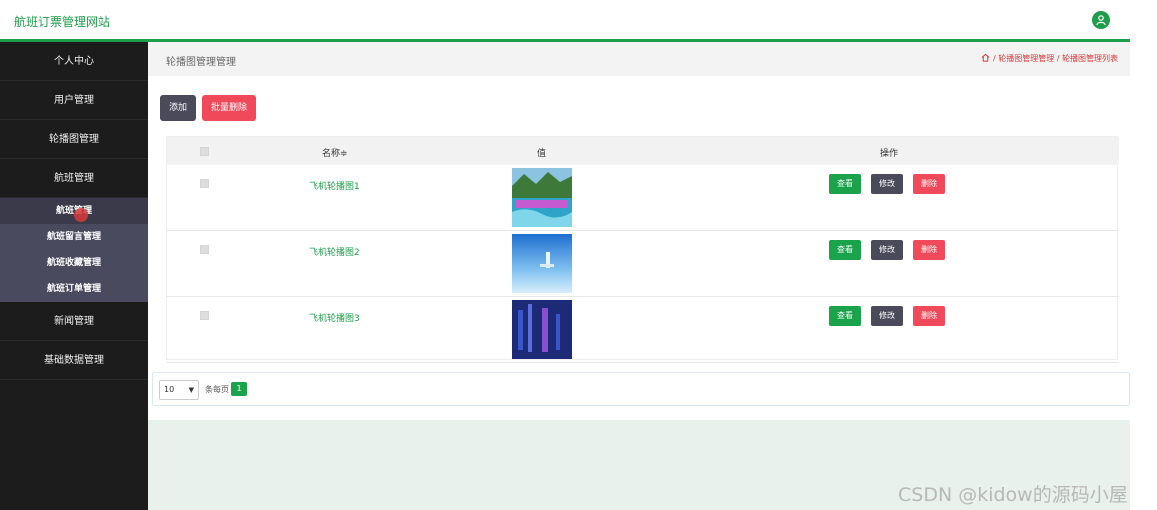 The height and width of the screenshot is (510, 1157). I want to click on sidebar-subitem-flight-favorites: 航班收藏管理, so click(74, 263).